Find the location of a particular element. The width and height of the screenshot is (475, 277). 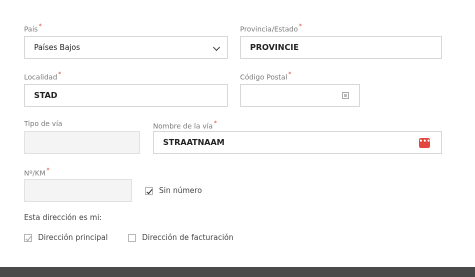

localidad-value: STAD is located at coordinates (46, 95).